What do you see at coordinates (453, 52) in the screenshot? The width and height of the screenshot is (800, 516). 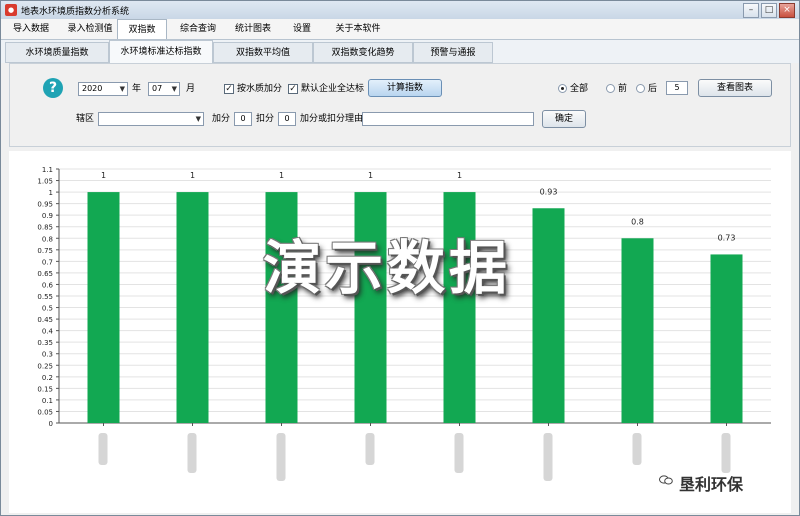 I see `subtab-warning: 预警与通报` at bounding box center [453, 52].